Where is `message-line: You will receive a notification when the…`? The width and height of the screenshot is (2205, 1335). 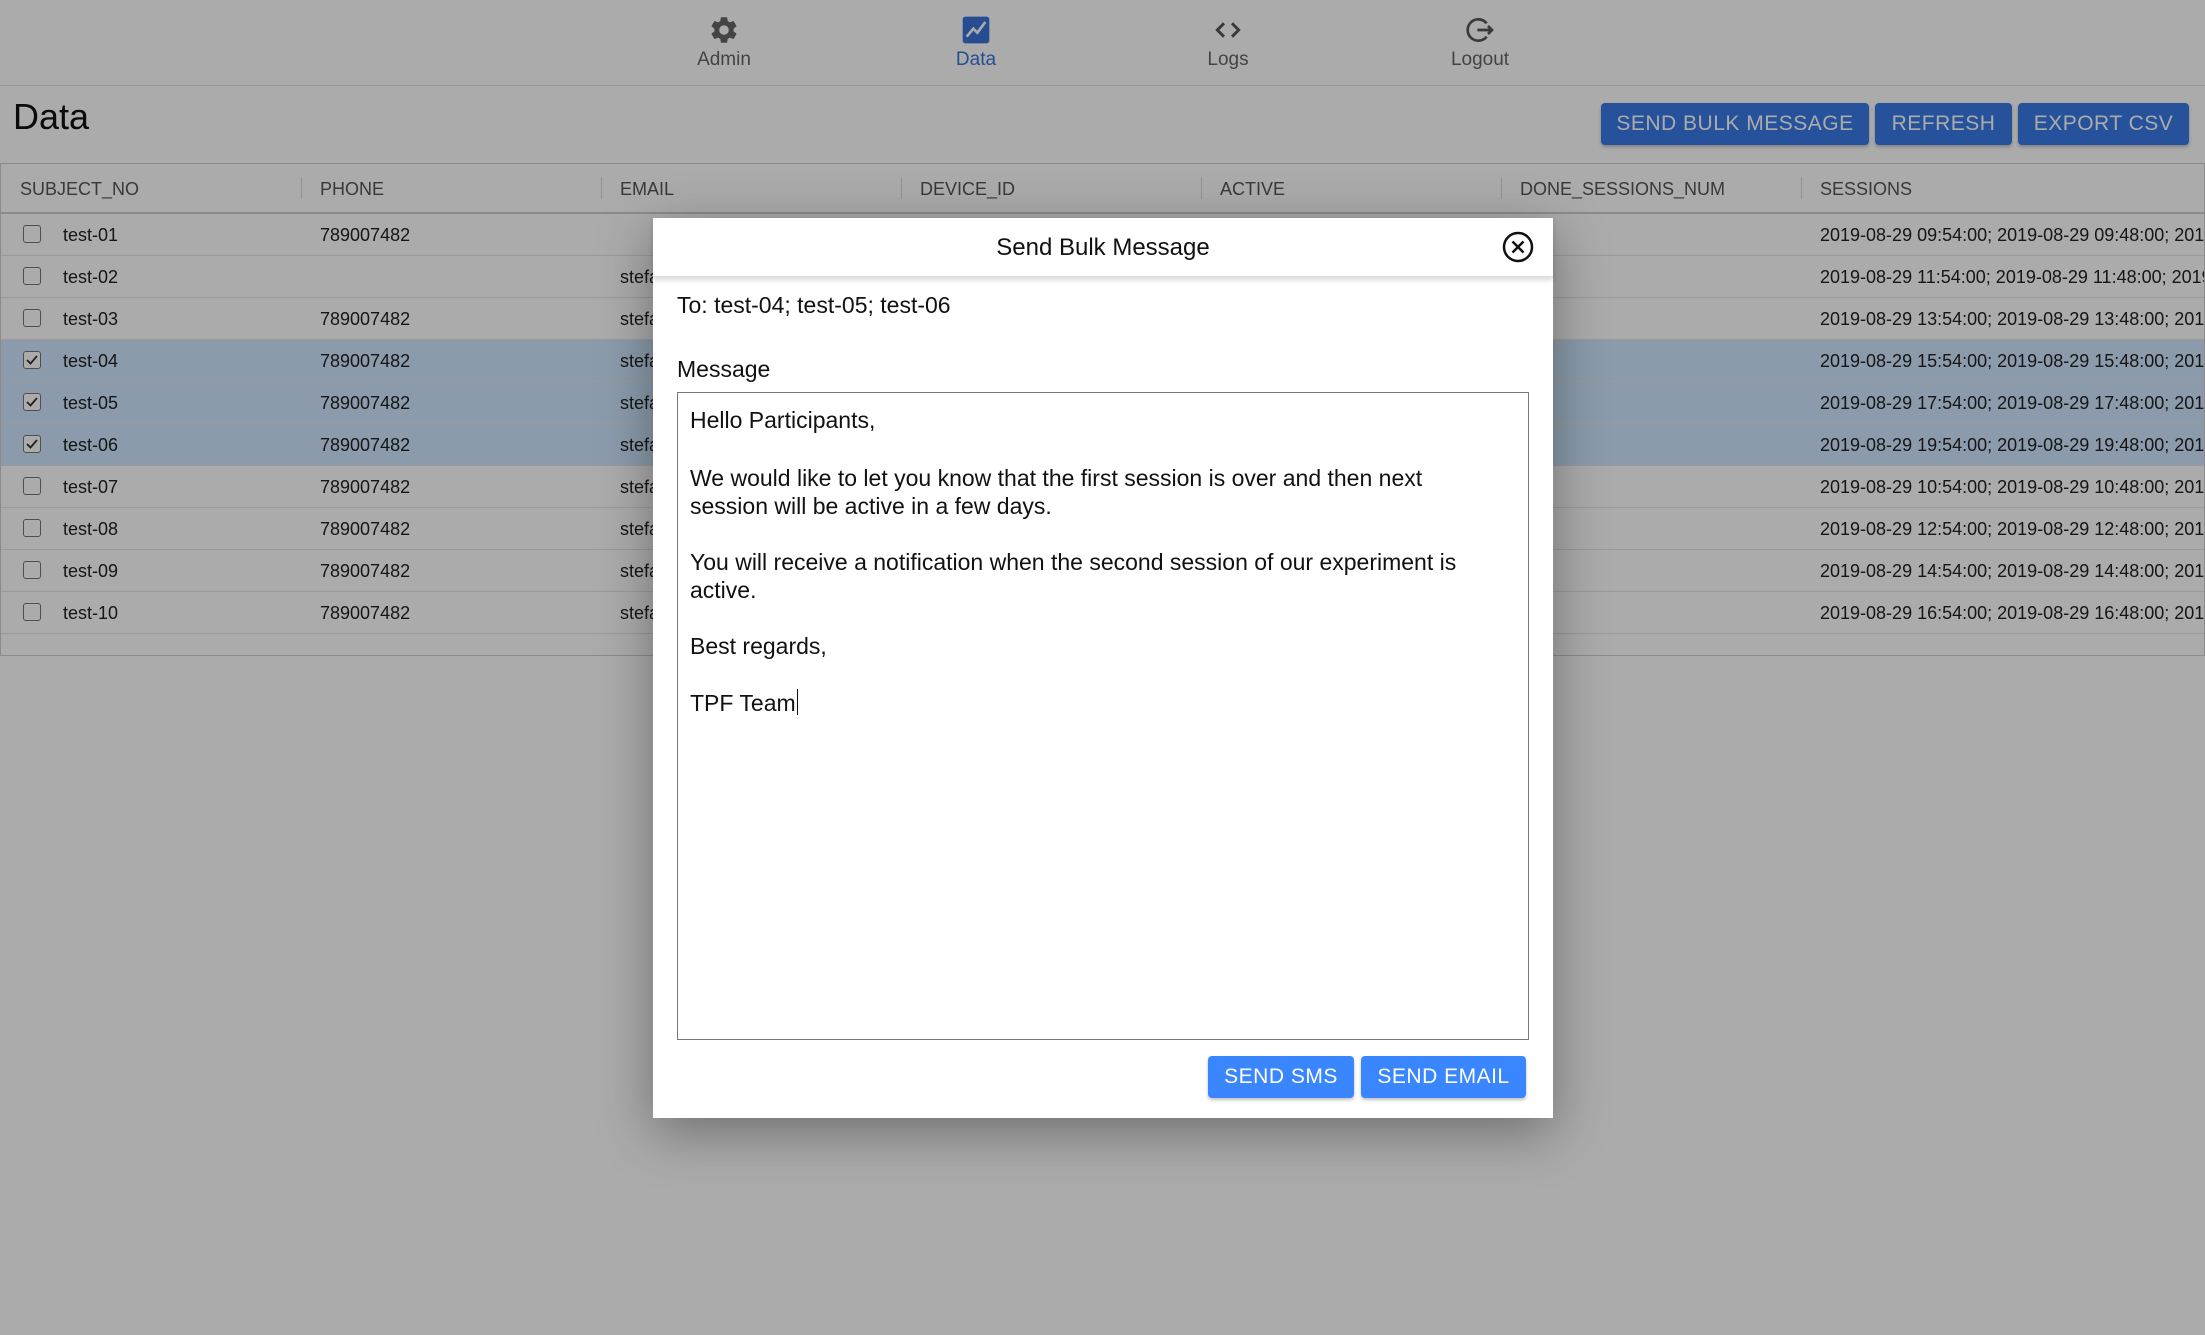 message-line: You will receive a notification when the… is located at coordinates (1073, 562).